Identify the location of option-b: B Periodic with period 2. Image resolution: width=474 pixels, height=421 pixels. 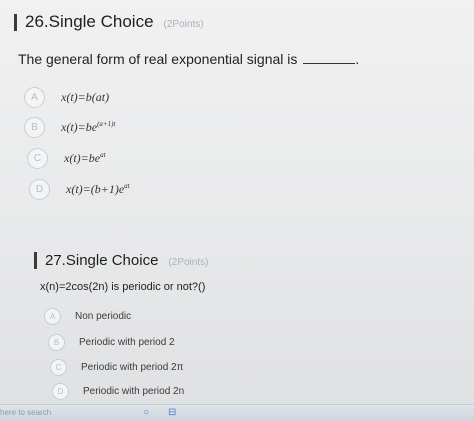
(111, 342).